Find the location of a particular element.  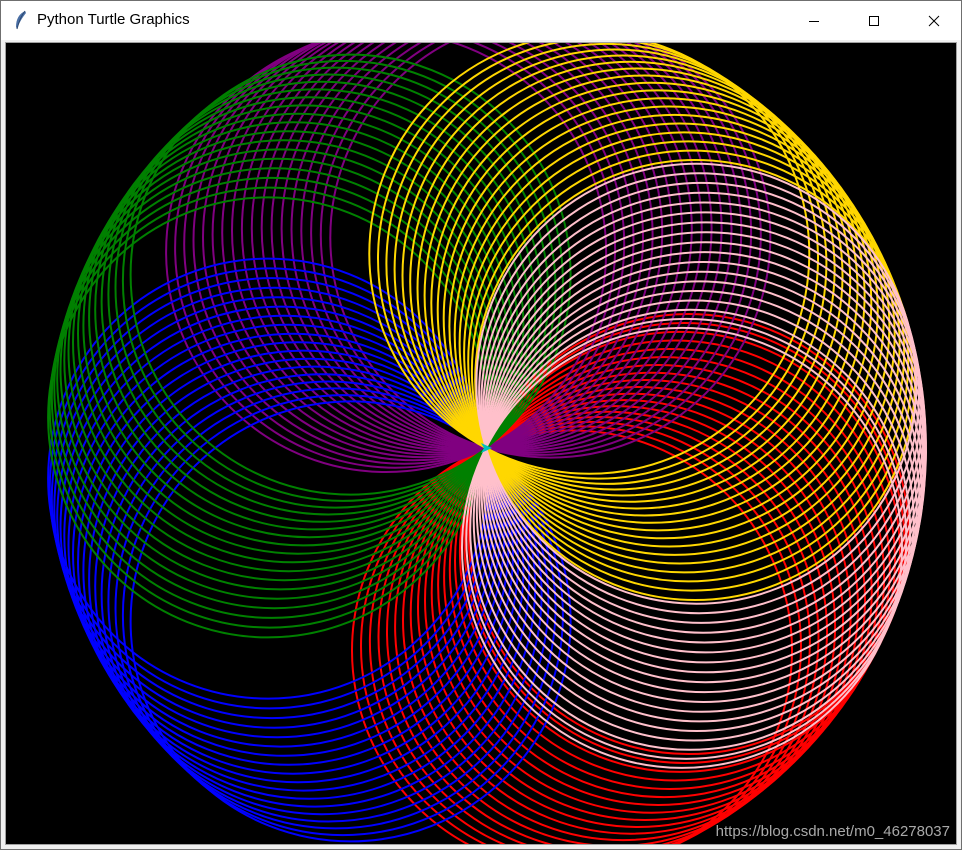

minimize-icon is located at coordinates (814, 21).